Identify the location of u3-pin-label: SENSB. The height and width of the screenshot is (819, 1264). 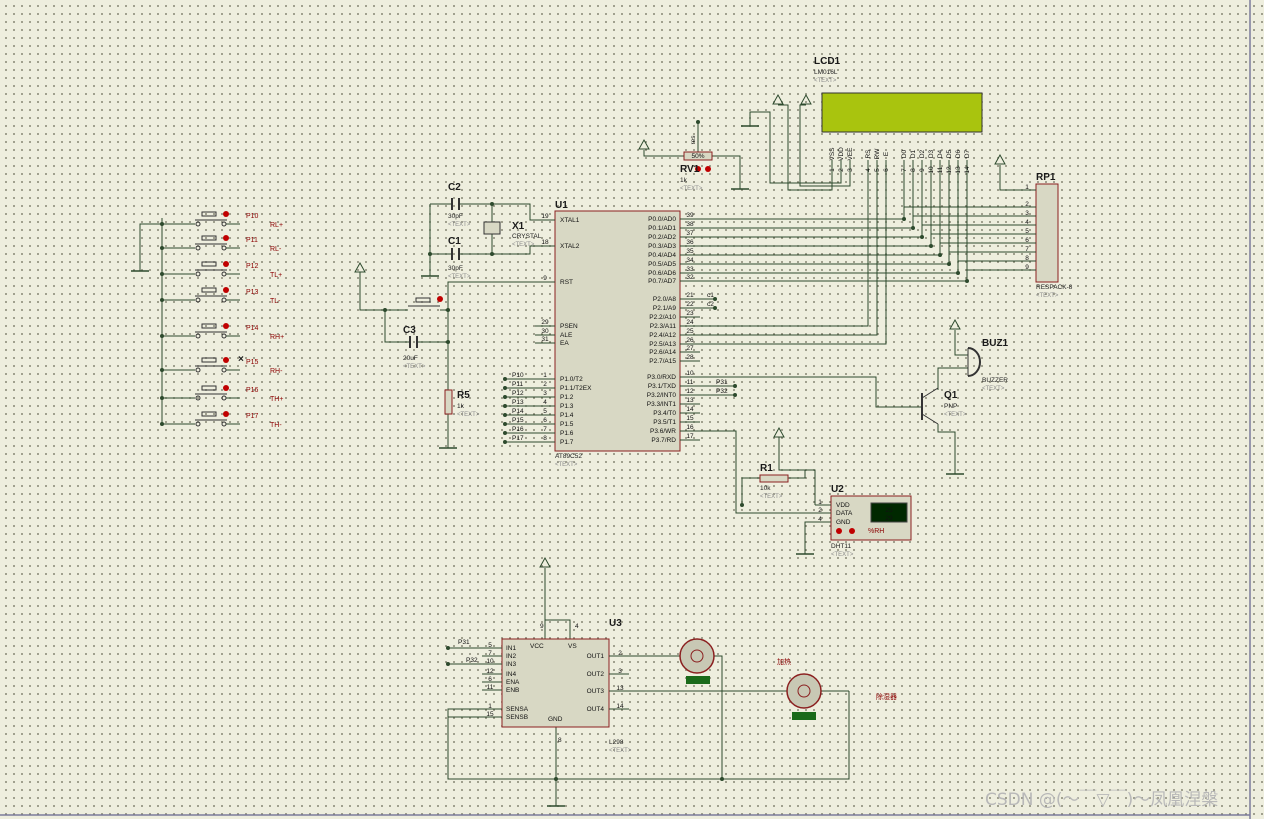
(517, 717).